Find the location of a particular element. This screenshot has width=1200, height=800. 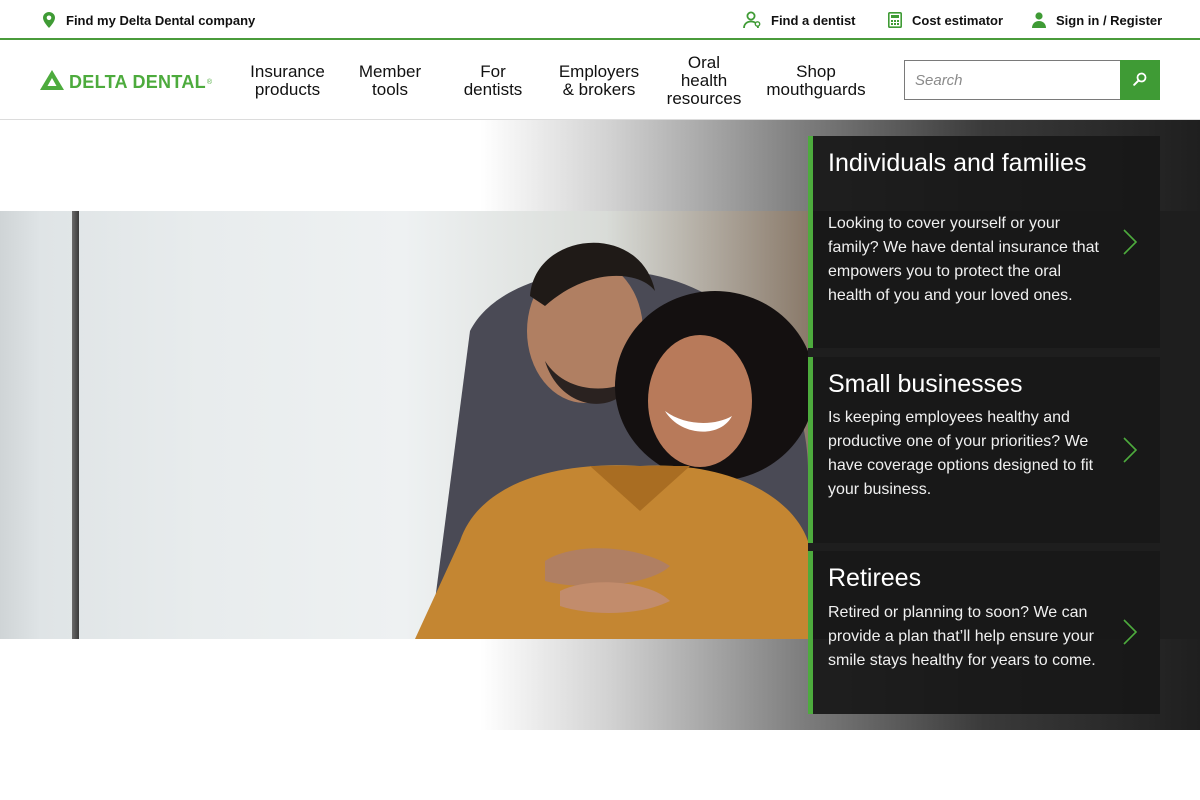

search-button is located at coordinates (1140, 80).